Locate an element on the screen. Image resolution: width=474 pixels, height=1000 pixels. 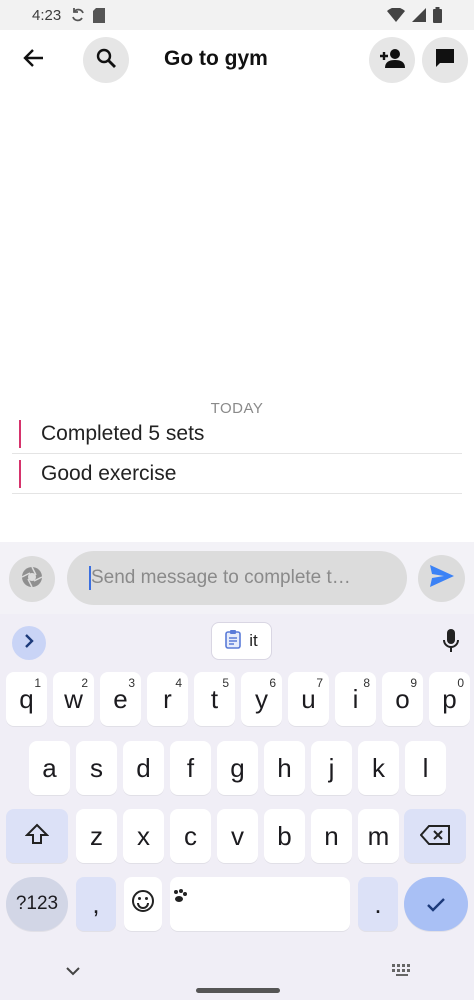
status-time: 4:23 is located at coordinates (47, 15).